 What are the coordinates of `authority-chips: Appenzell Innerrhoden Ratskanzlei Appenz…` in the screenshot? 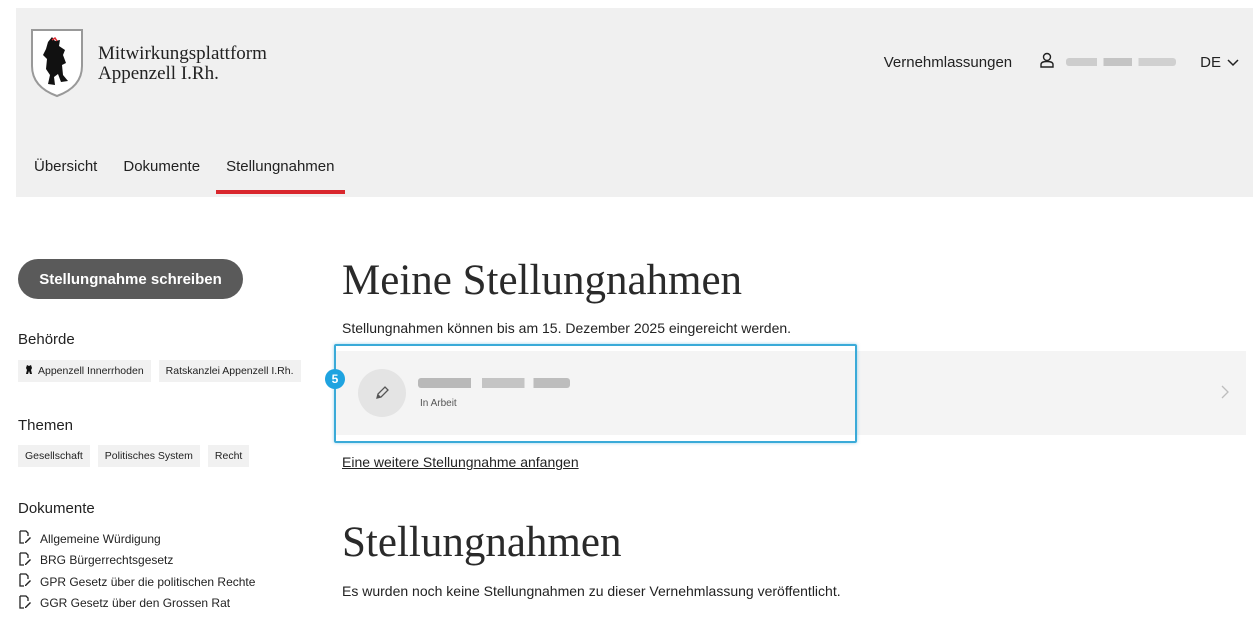 It's located at (159, 371).